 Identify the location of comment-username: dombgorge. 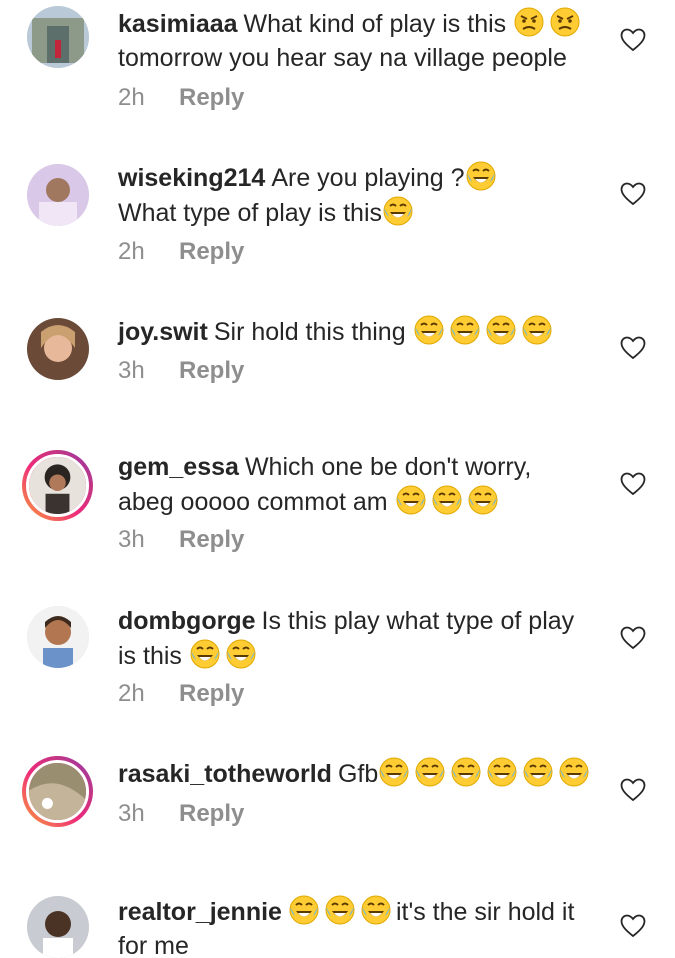
(187, 621).